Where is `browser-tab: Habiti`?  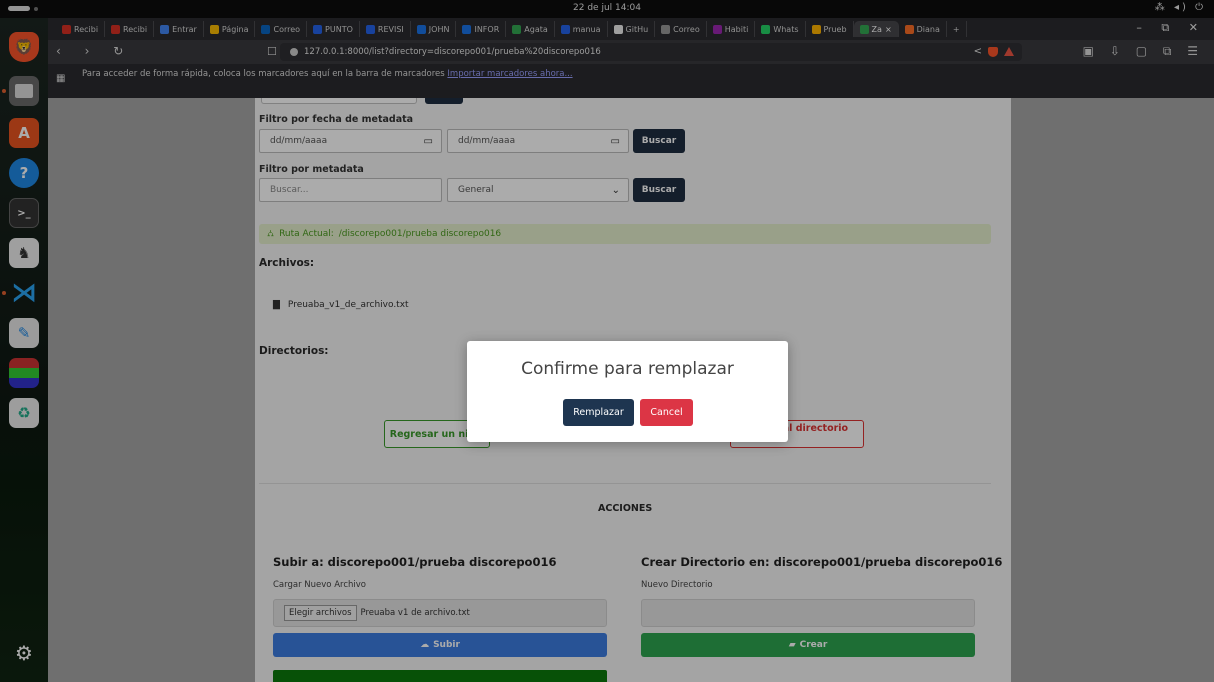 browser-tab: Habiti is located at coordinates (731, 29).